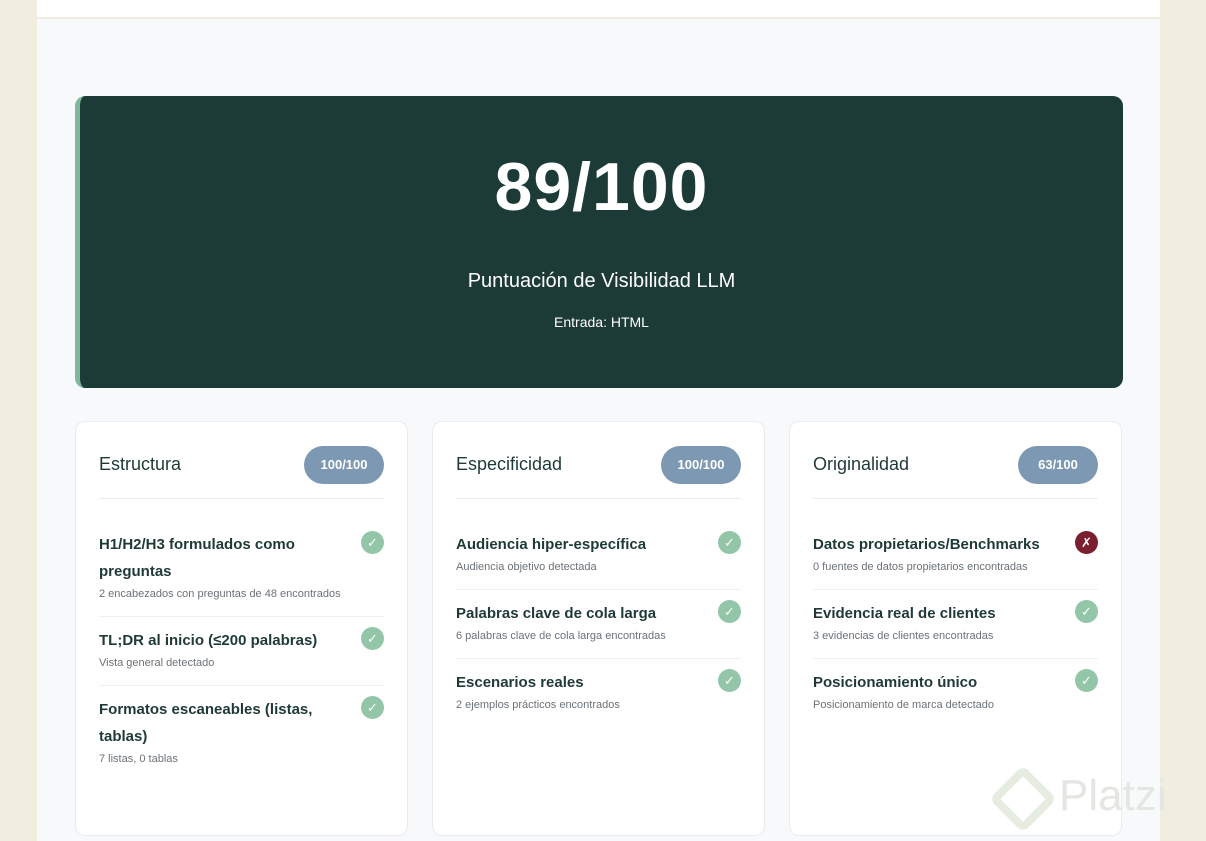 This screenshot has height=841, width=1206. Describe the element at coordinates (903, 705) in the screenshot. I see `check-description: Posicionamiento de marca detectado` at that location.